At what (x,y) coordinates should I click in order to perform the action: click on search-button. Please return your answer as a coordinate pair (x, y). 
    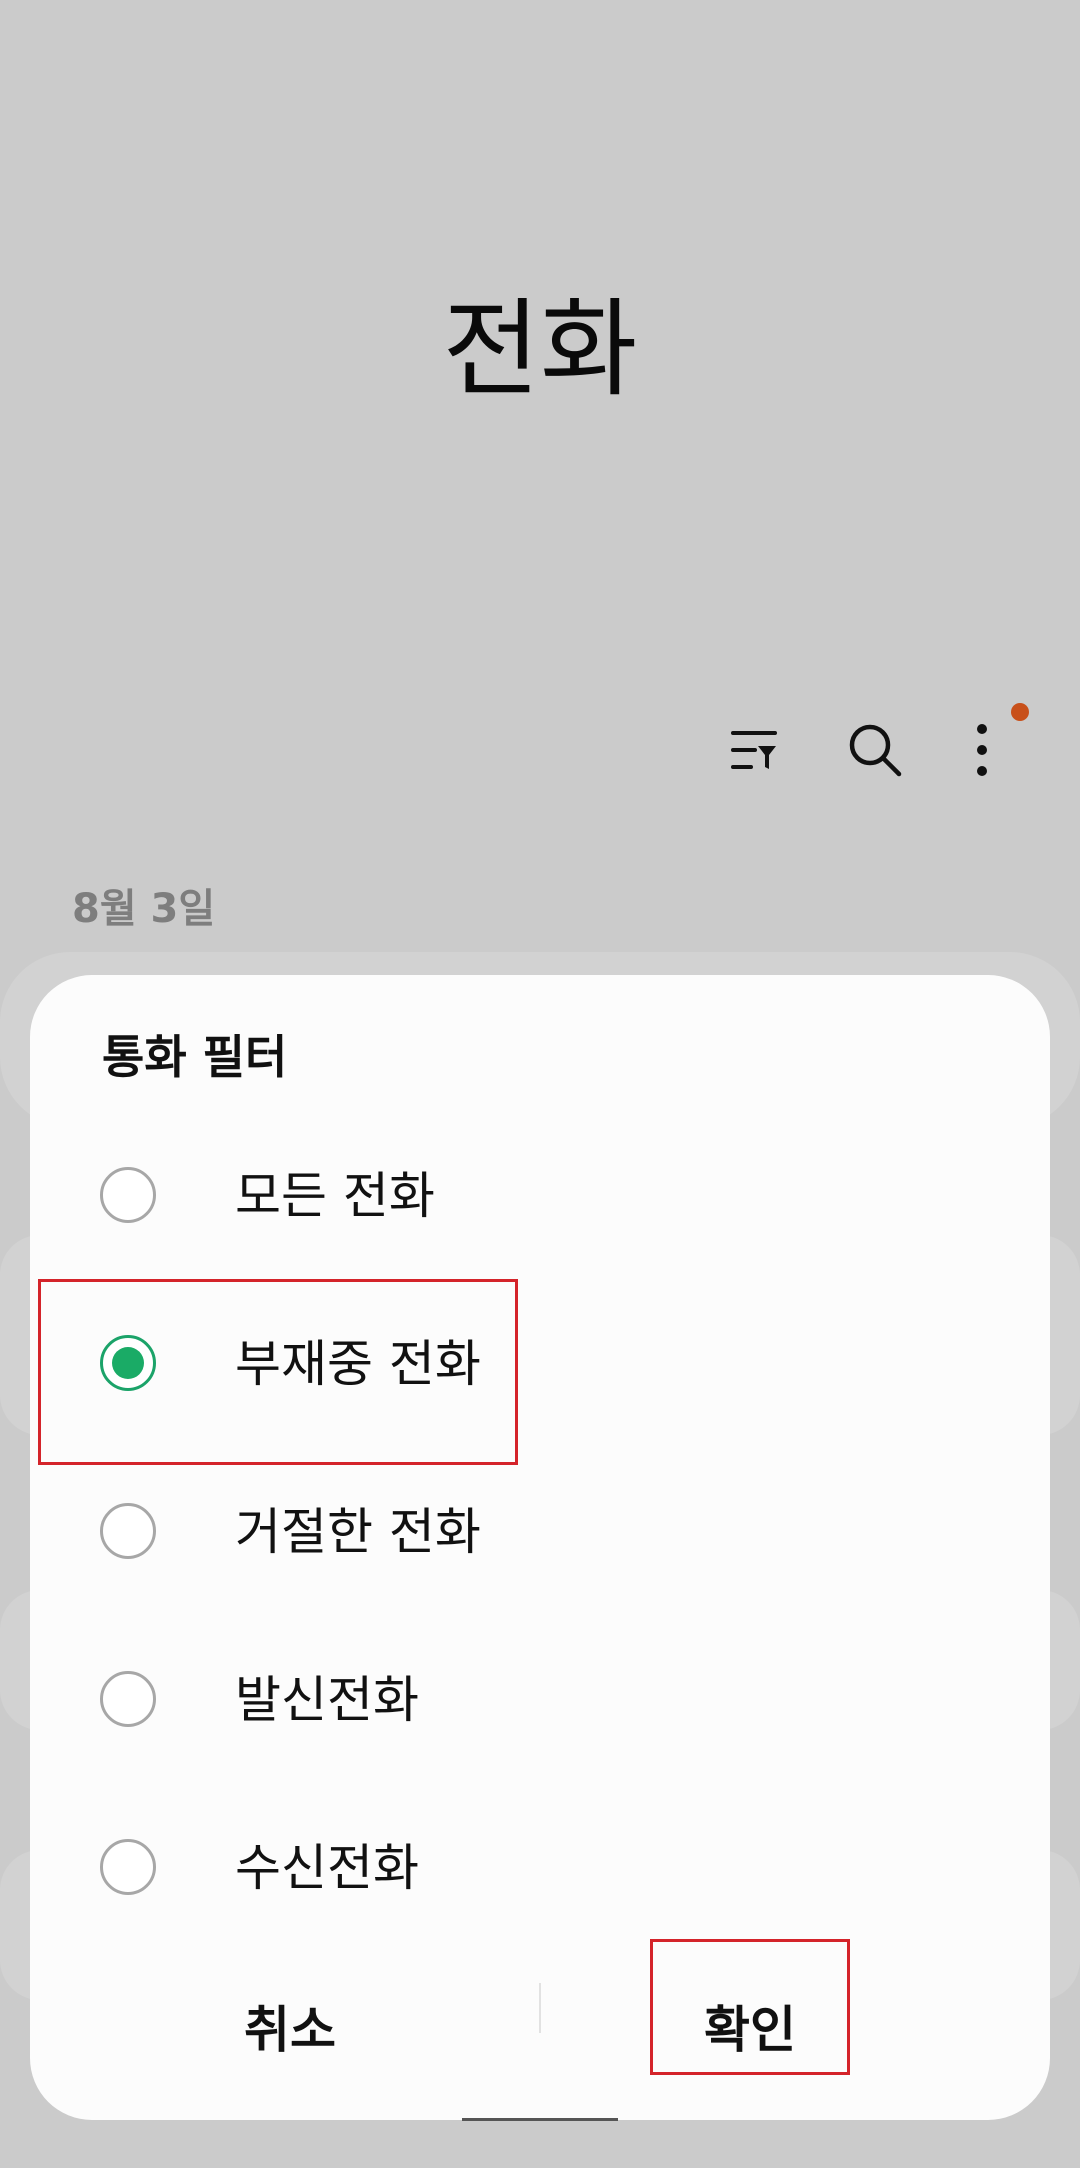
    Looking at the image, I should click on (875, 750).